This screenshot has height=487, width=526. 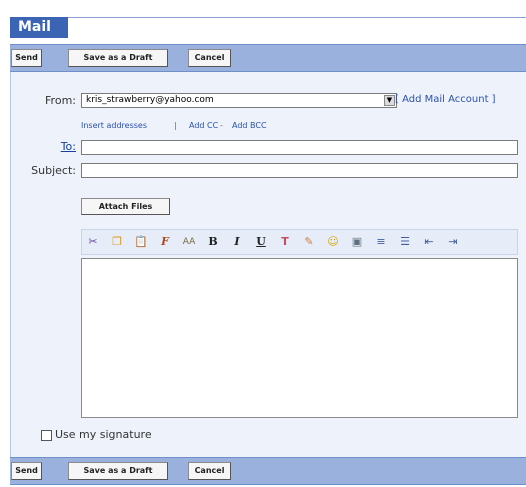 I want to click on save-draft-button-bottom: Save as a Draft, so click(x=118, y=471).